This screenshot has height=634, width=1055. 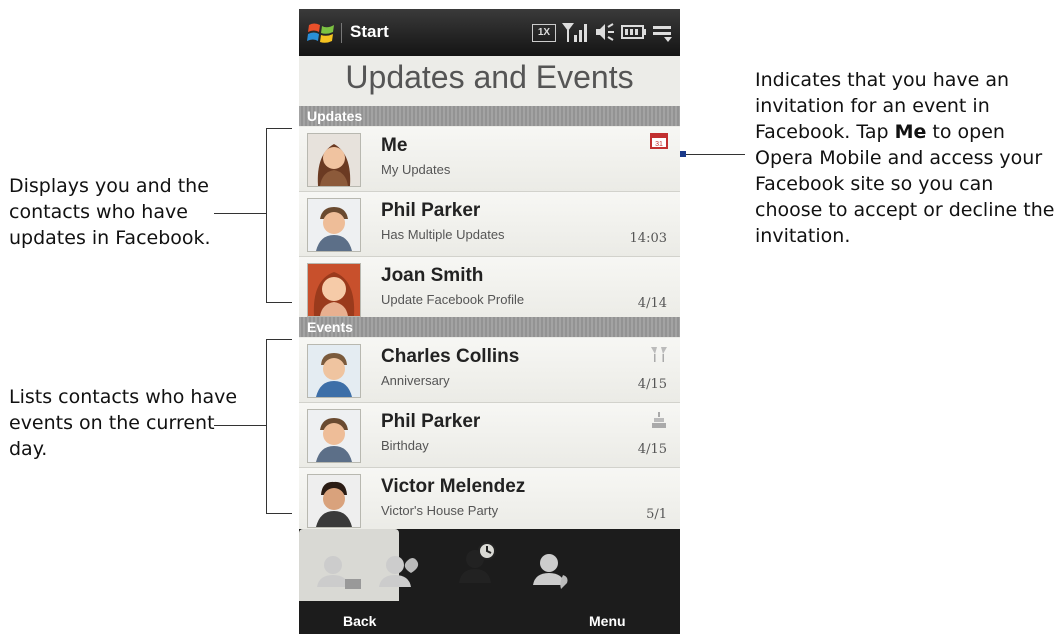 I want to click on bottom-tab-bar: Back Menu, so click(x=489, y=581).